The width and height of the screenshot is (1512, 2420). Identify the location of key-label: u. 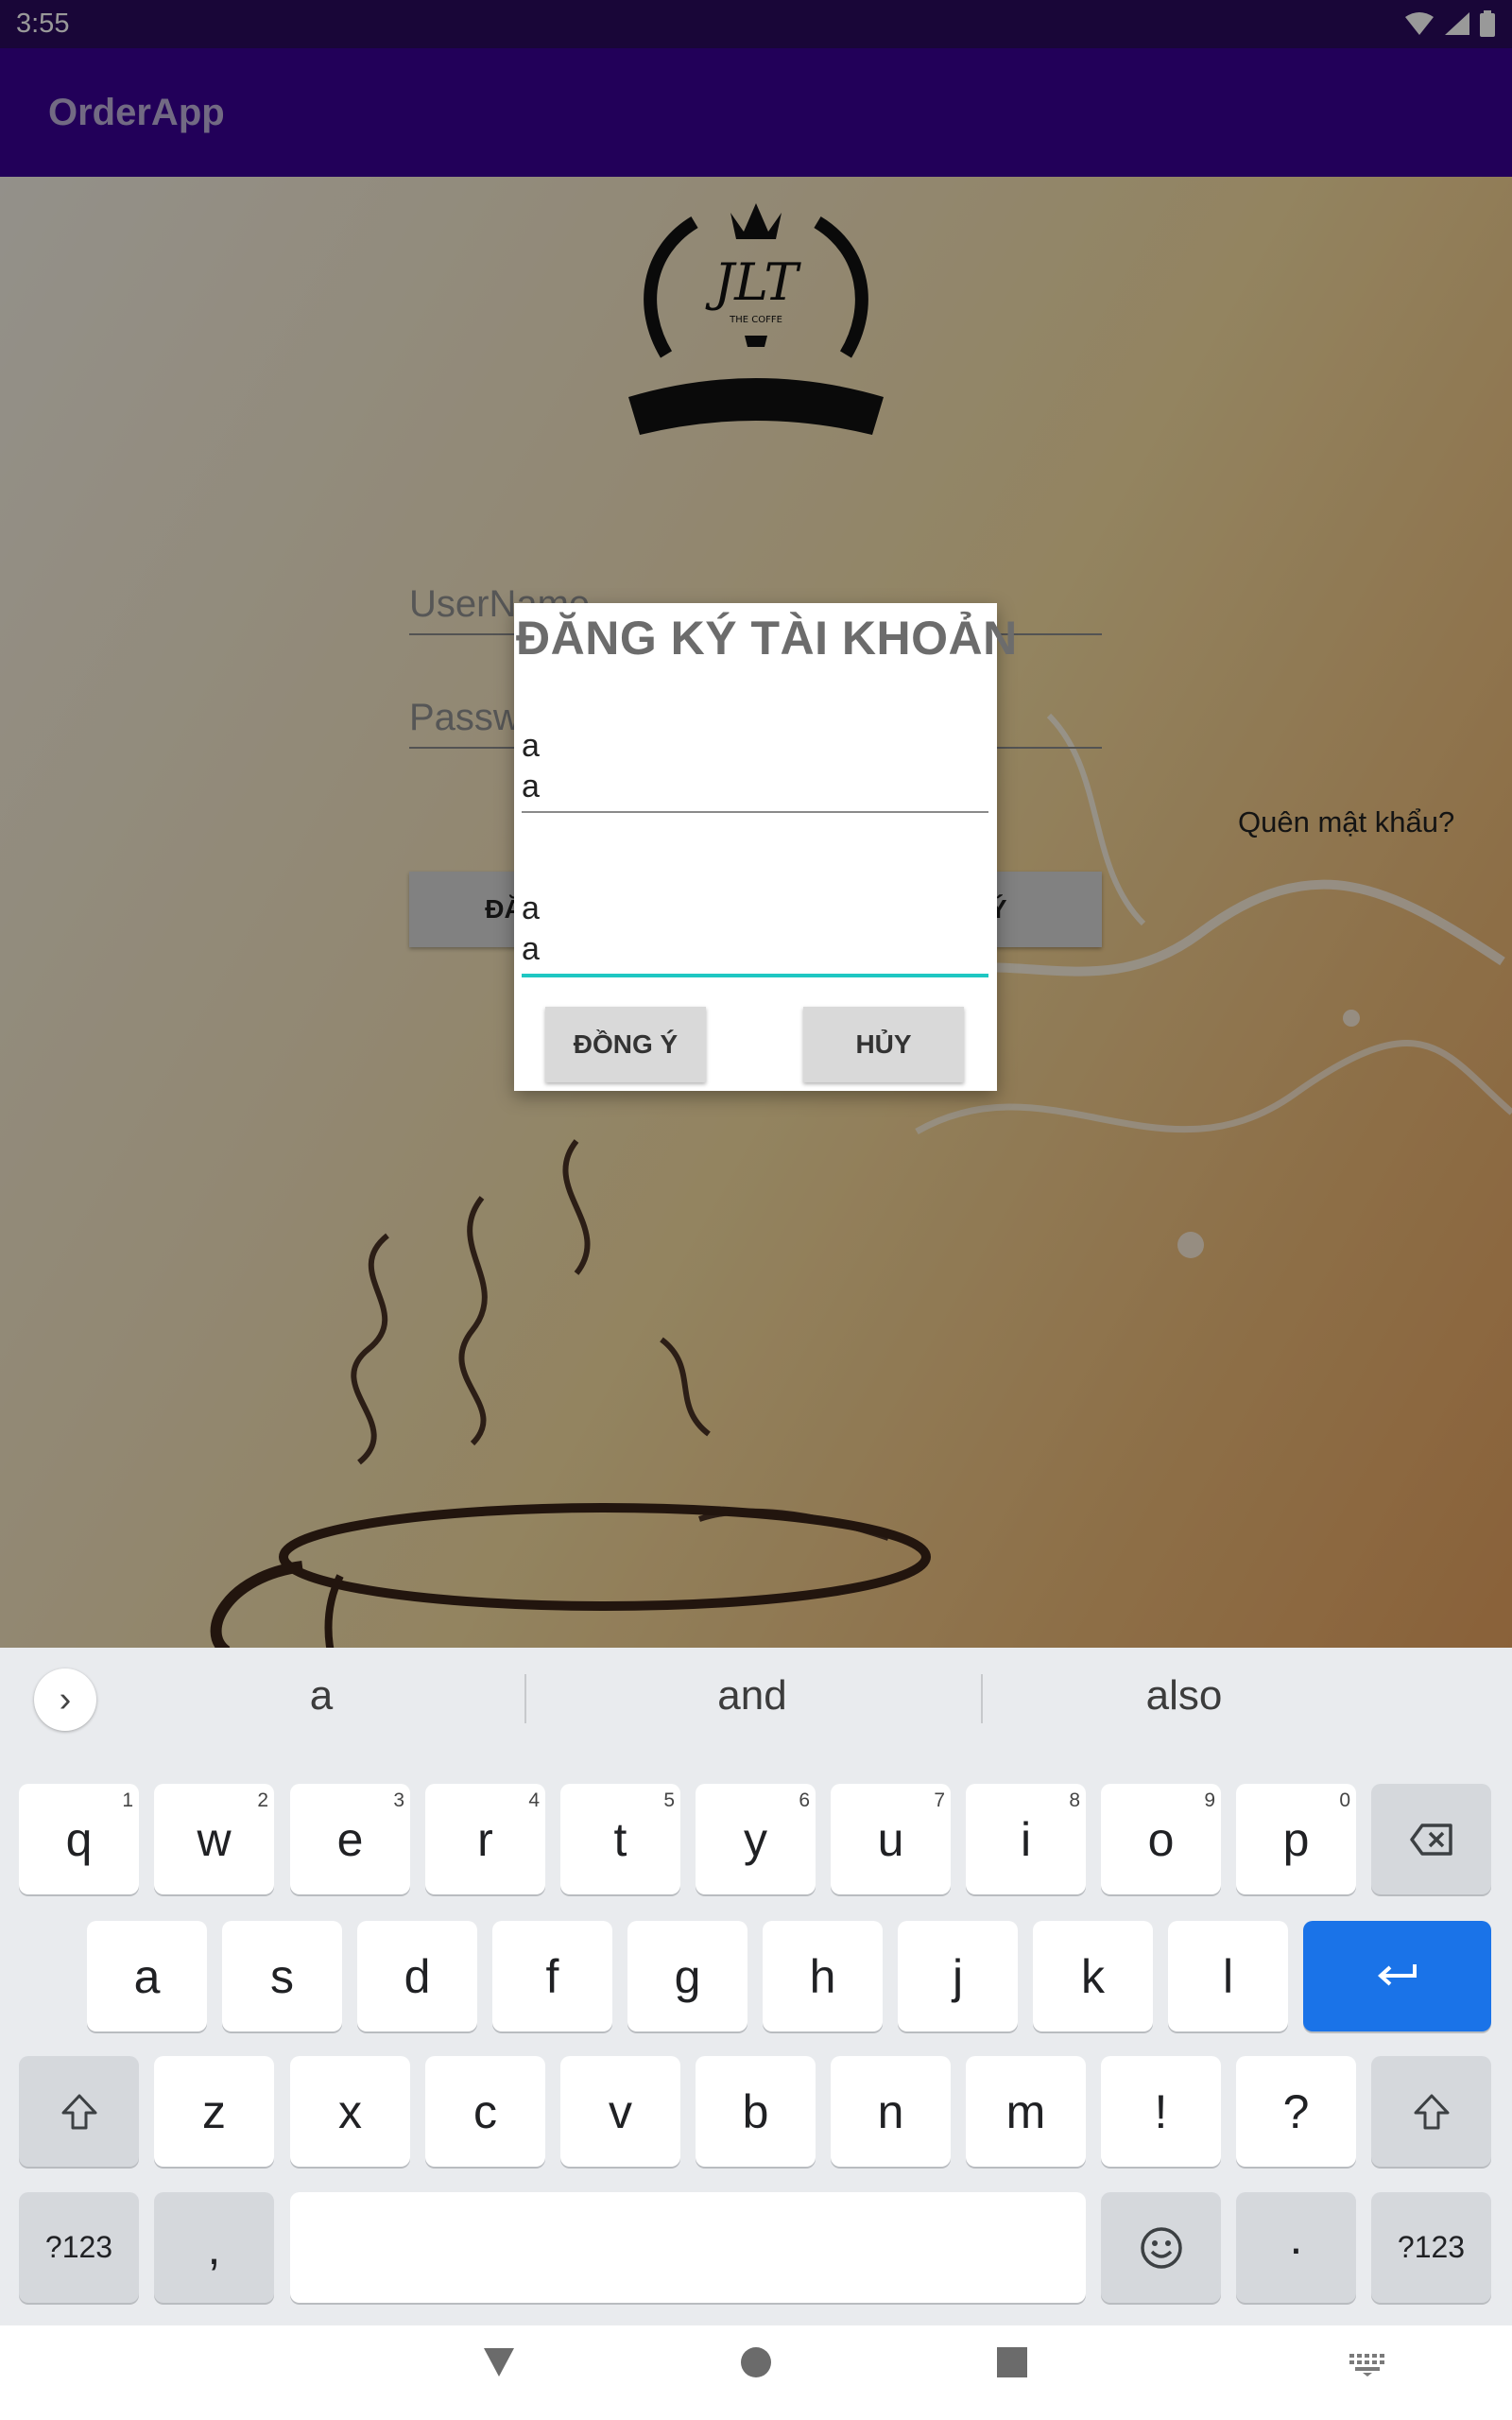
(890, 1839).